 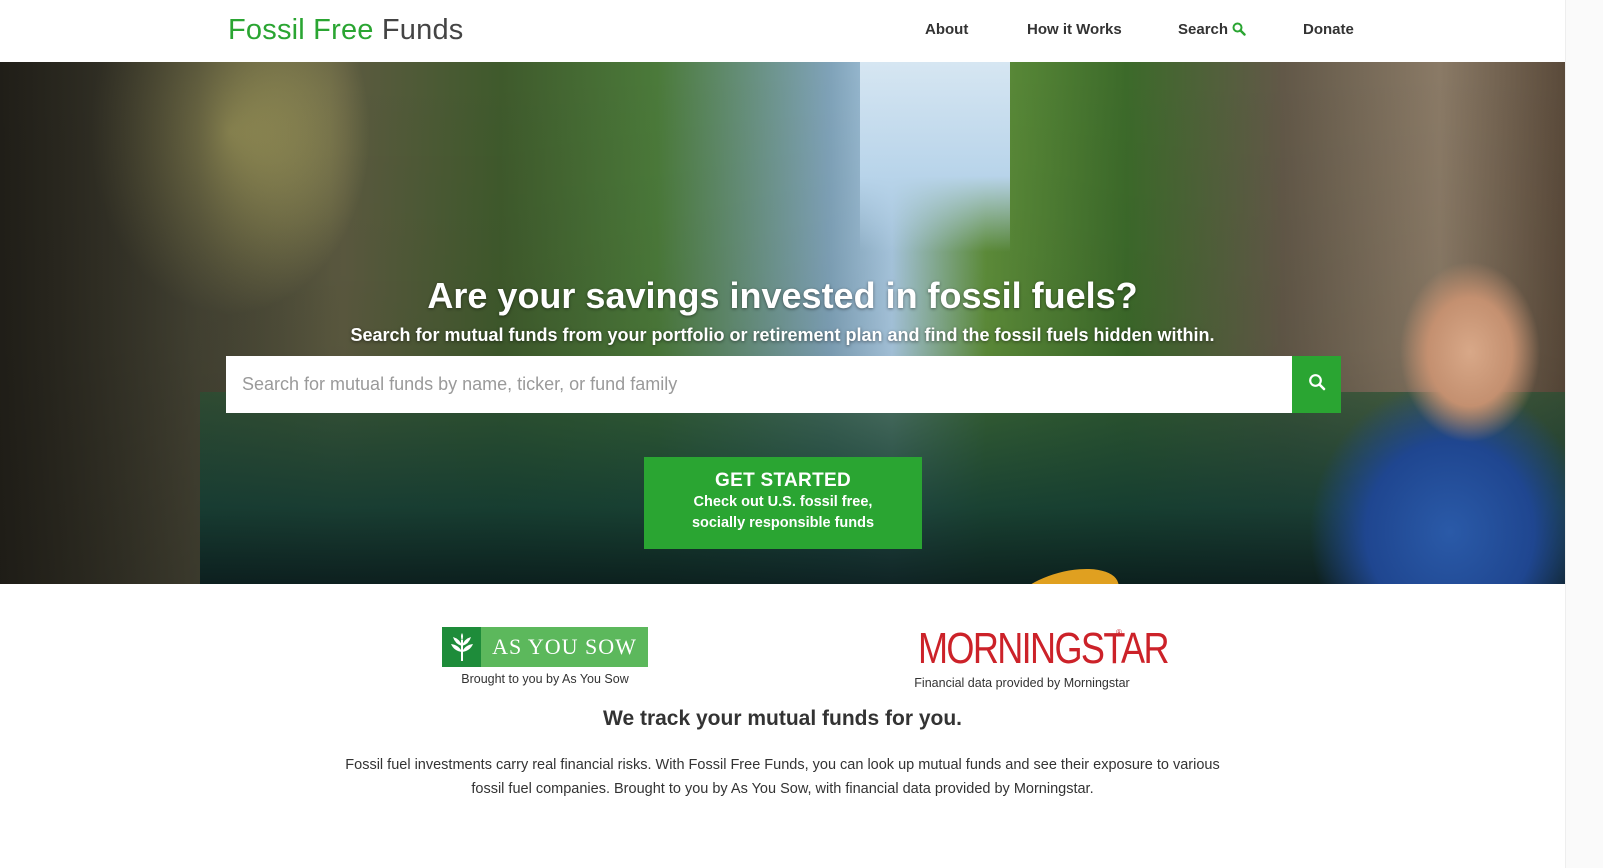 What do you see at coordinates (1119, 632) in the screenshot?
I see `registered-mark-icon: ®` at bounding box center [1119, 632].